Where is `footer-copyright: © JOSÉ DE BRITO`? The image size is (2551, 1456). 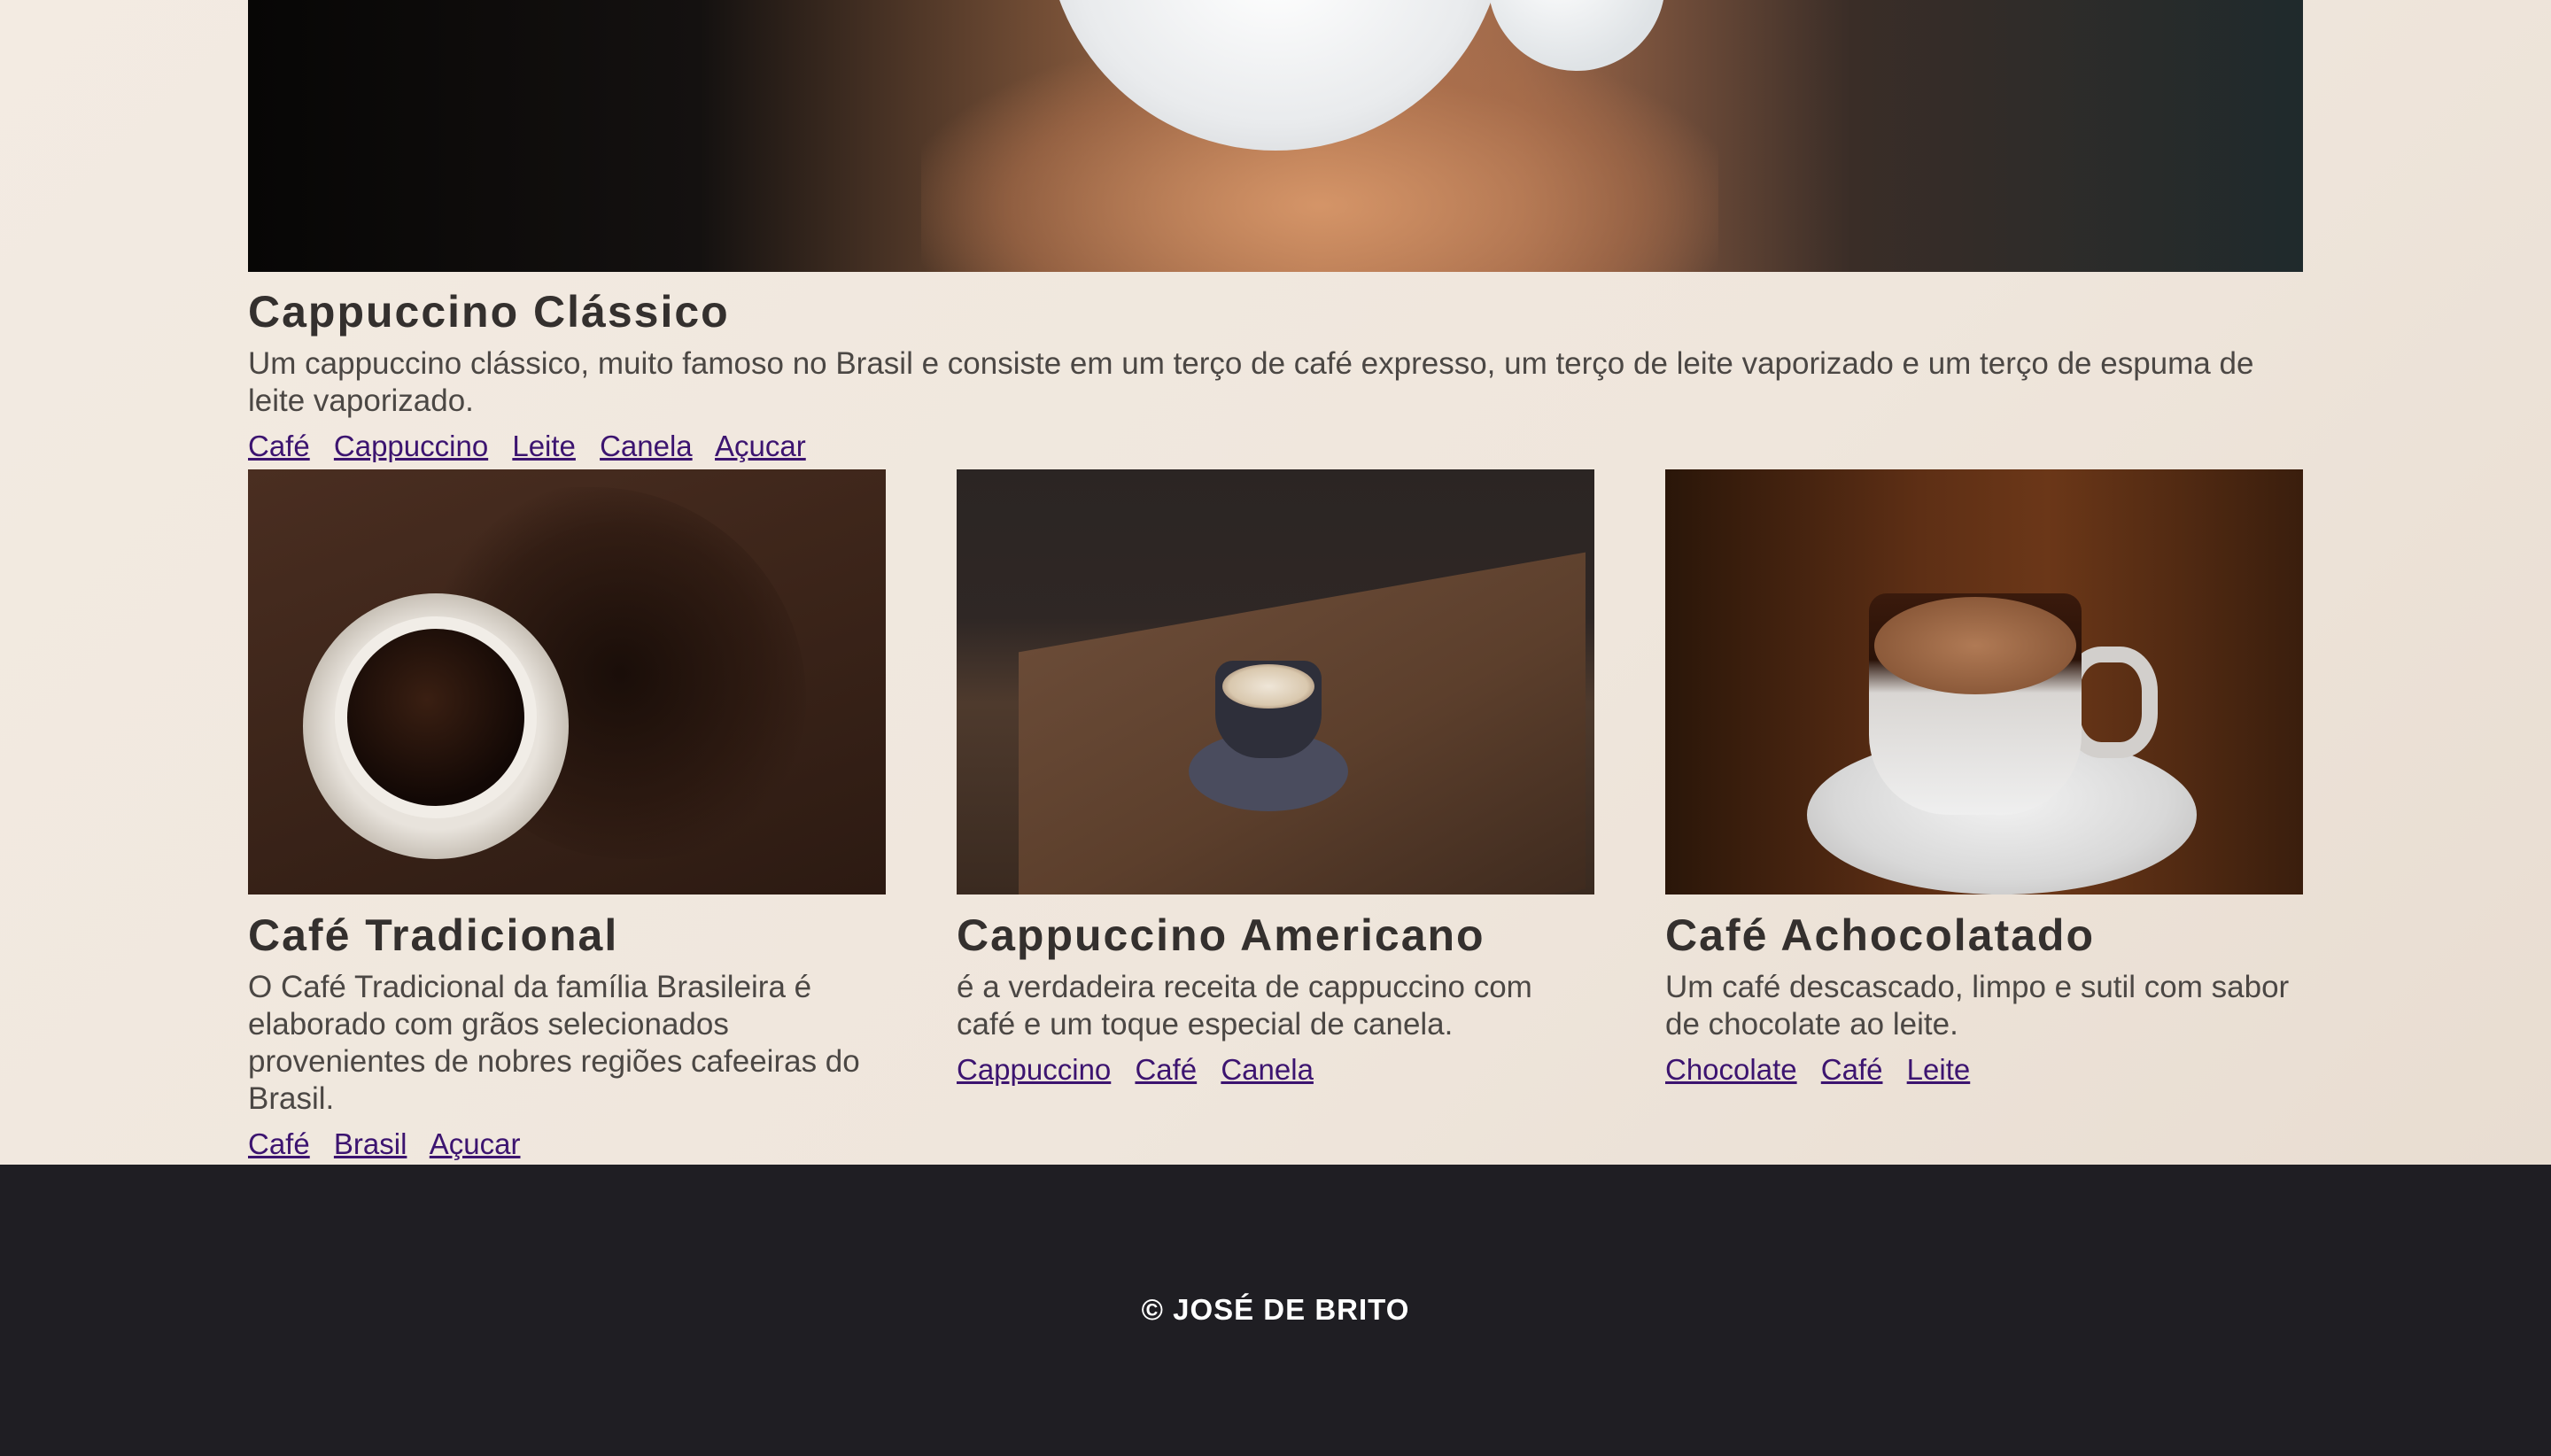 footer-copyright: © JOSÉ DE BRITO is located at coordinates (1275, 1309).